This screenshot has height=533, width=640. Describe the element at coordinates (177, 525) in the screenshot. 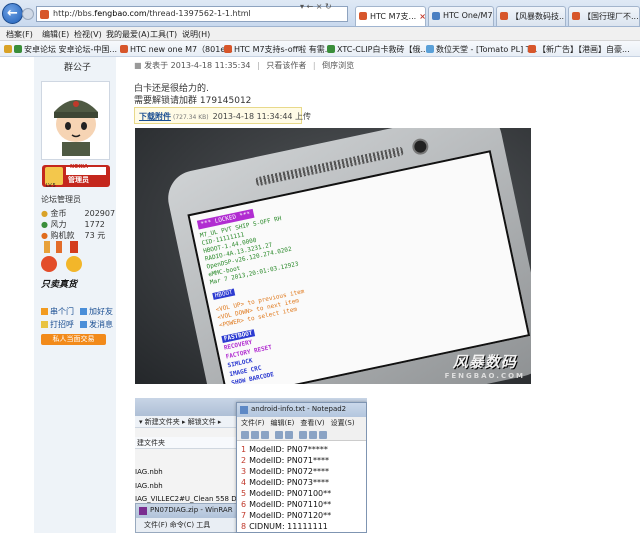

I see `winrar-menu: 文件(F) 命令(C) 工具` at that location.